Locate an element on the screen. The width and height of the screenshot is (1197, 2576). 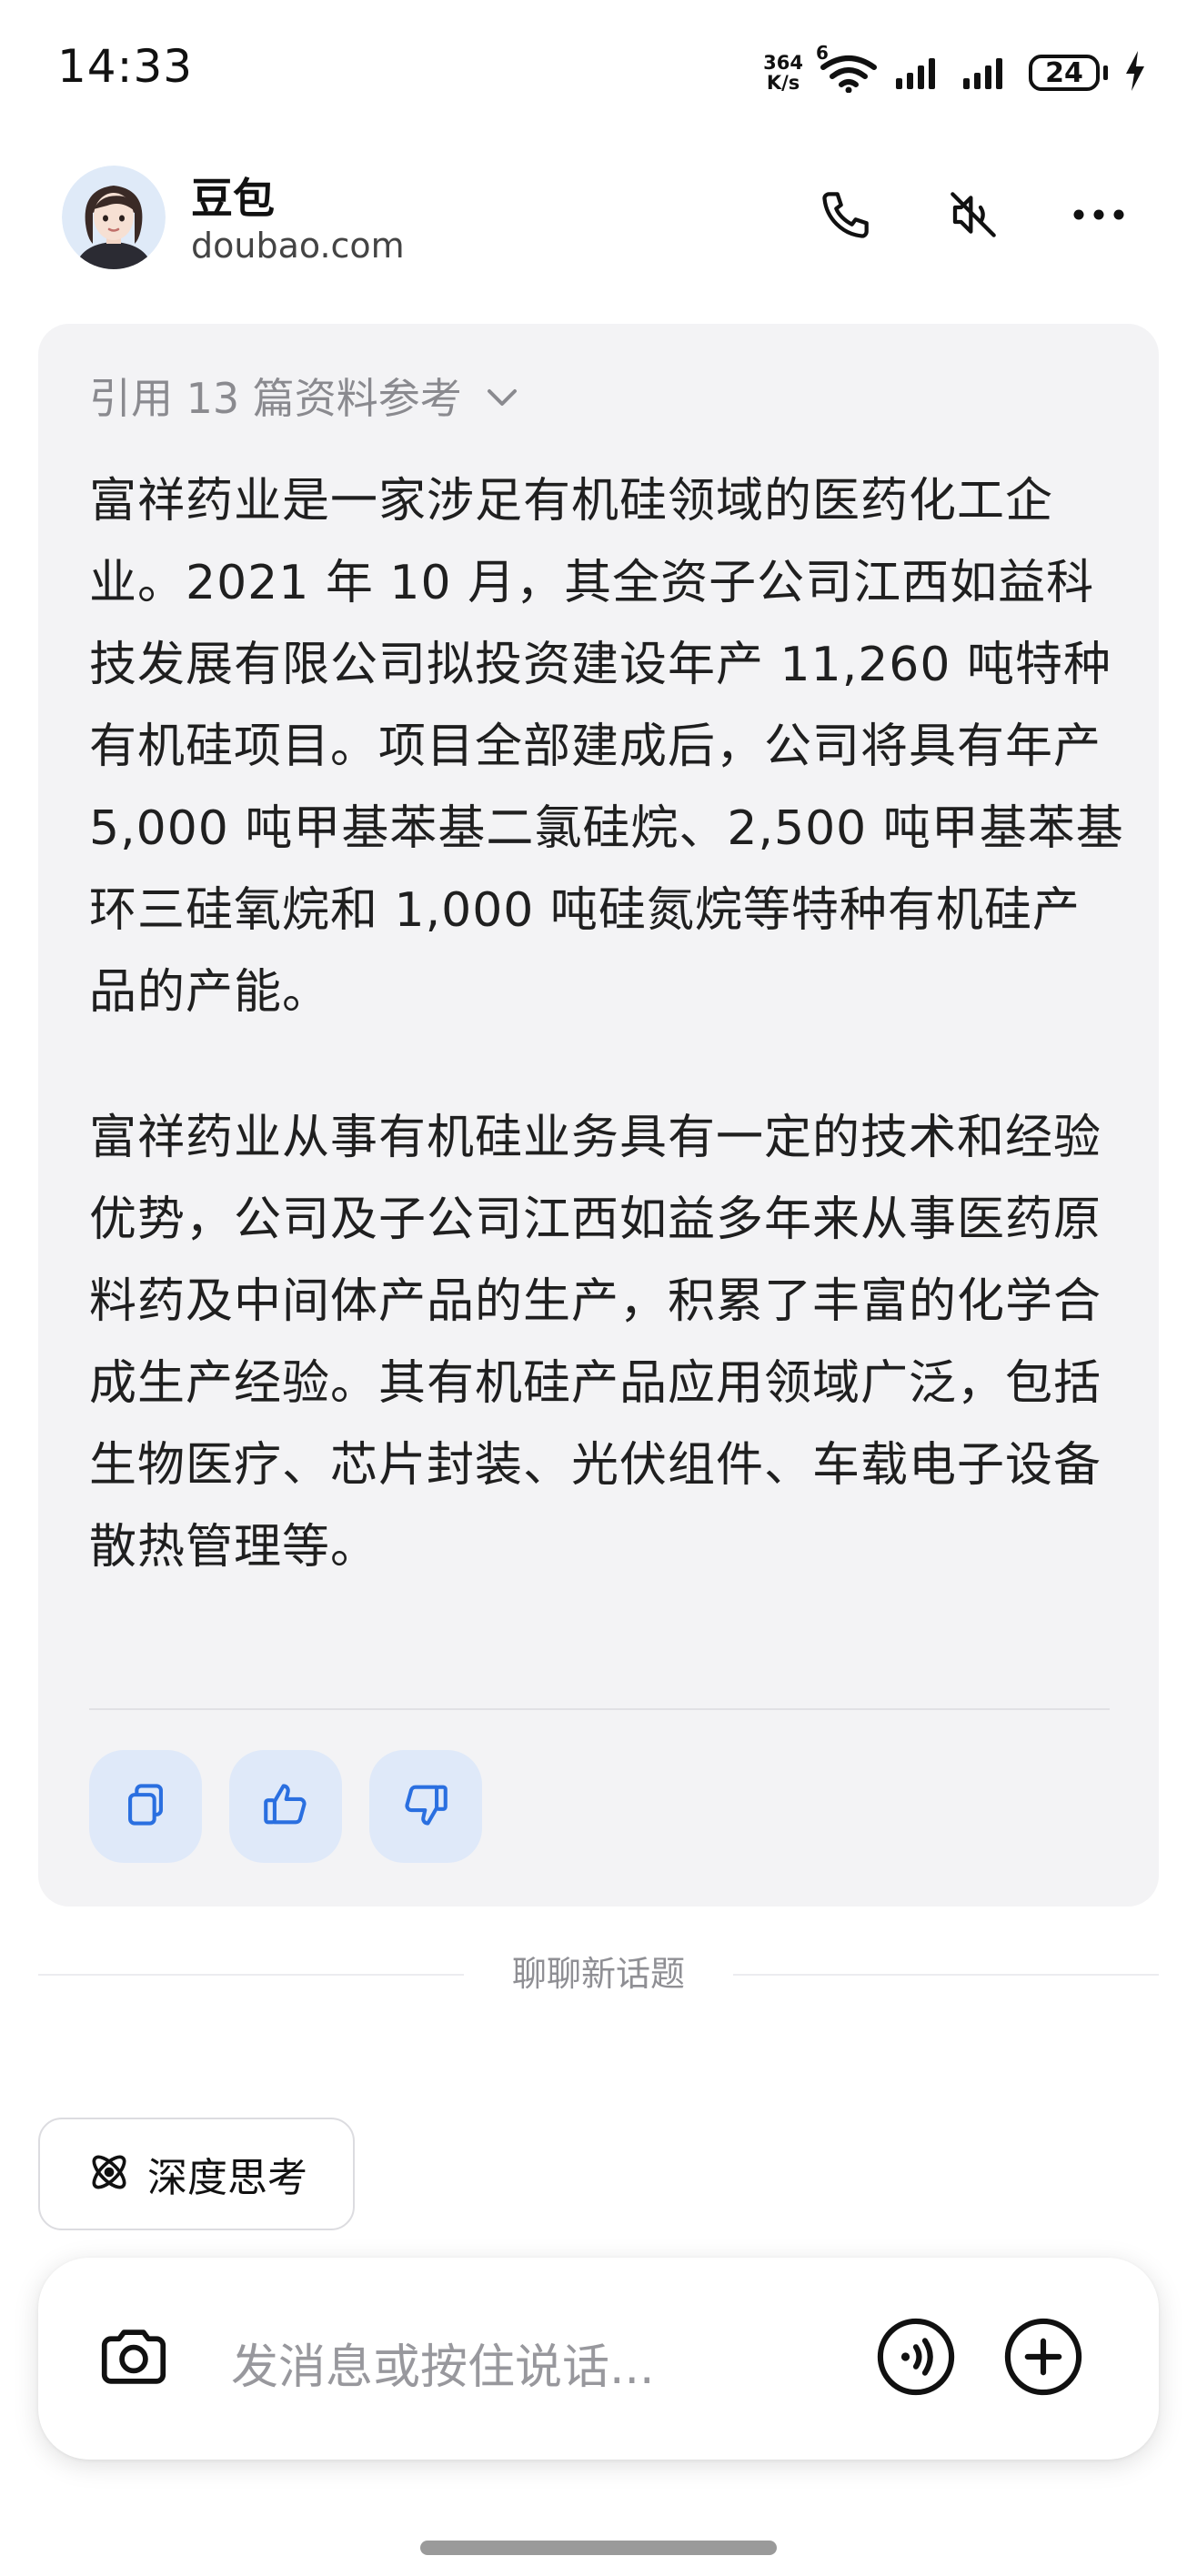
copy-button is located at coordinates (145, 1806).